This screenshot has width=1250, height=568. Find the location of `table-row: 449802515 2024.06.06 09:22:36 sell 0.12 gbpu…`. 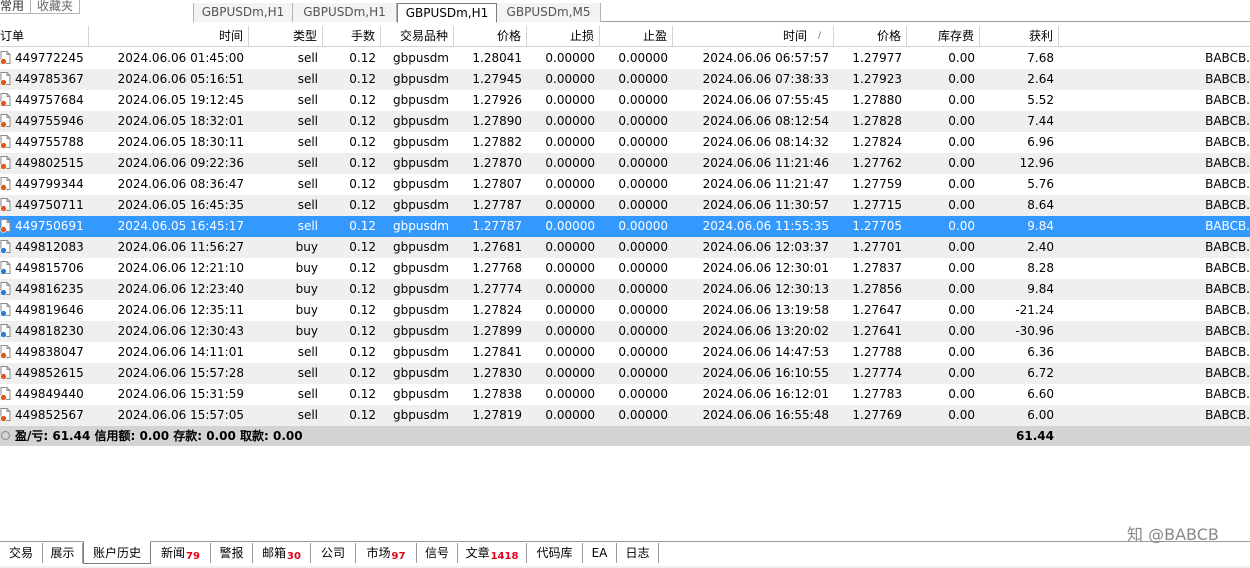

table-row: 449802515 2024.06.06 09:22:36 sell 0.12 gbpu… is located at coordinates (625, 163).